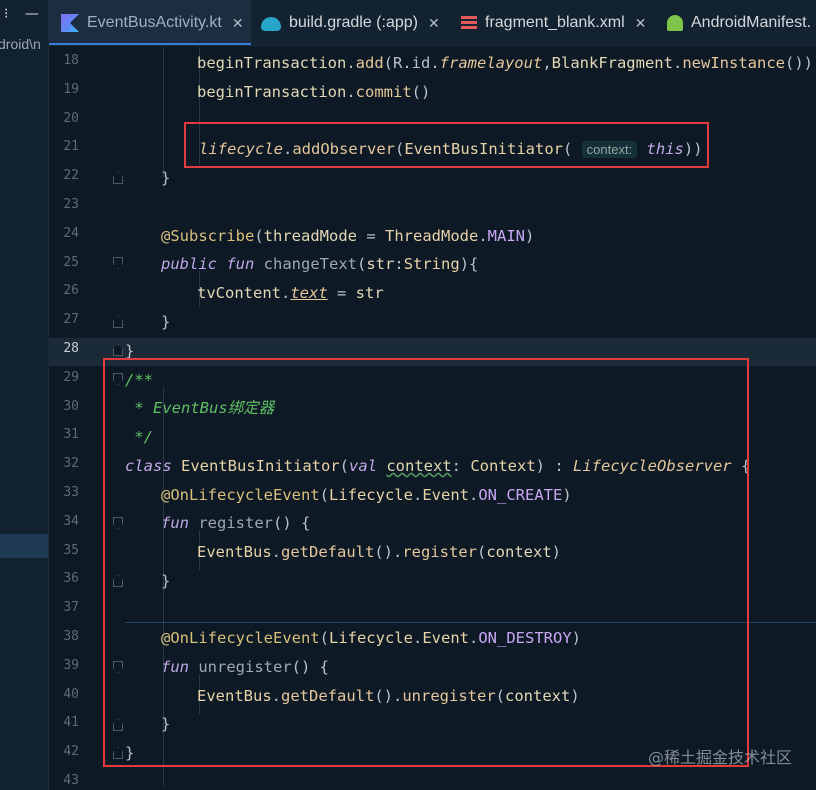 The height and width of the screenshot is (790, 816). What do you see at coordinates (421, 92) in the screenshot?
I see `code-token: ()` at bounding box center [421, 92].